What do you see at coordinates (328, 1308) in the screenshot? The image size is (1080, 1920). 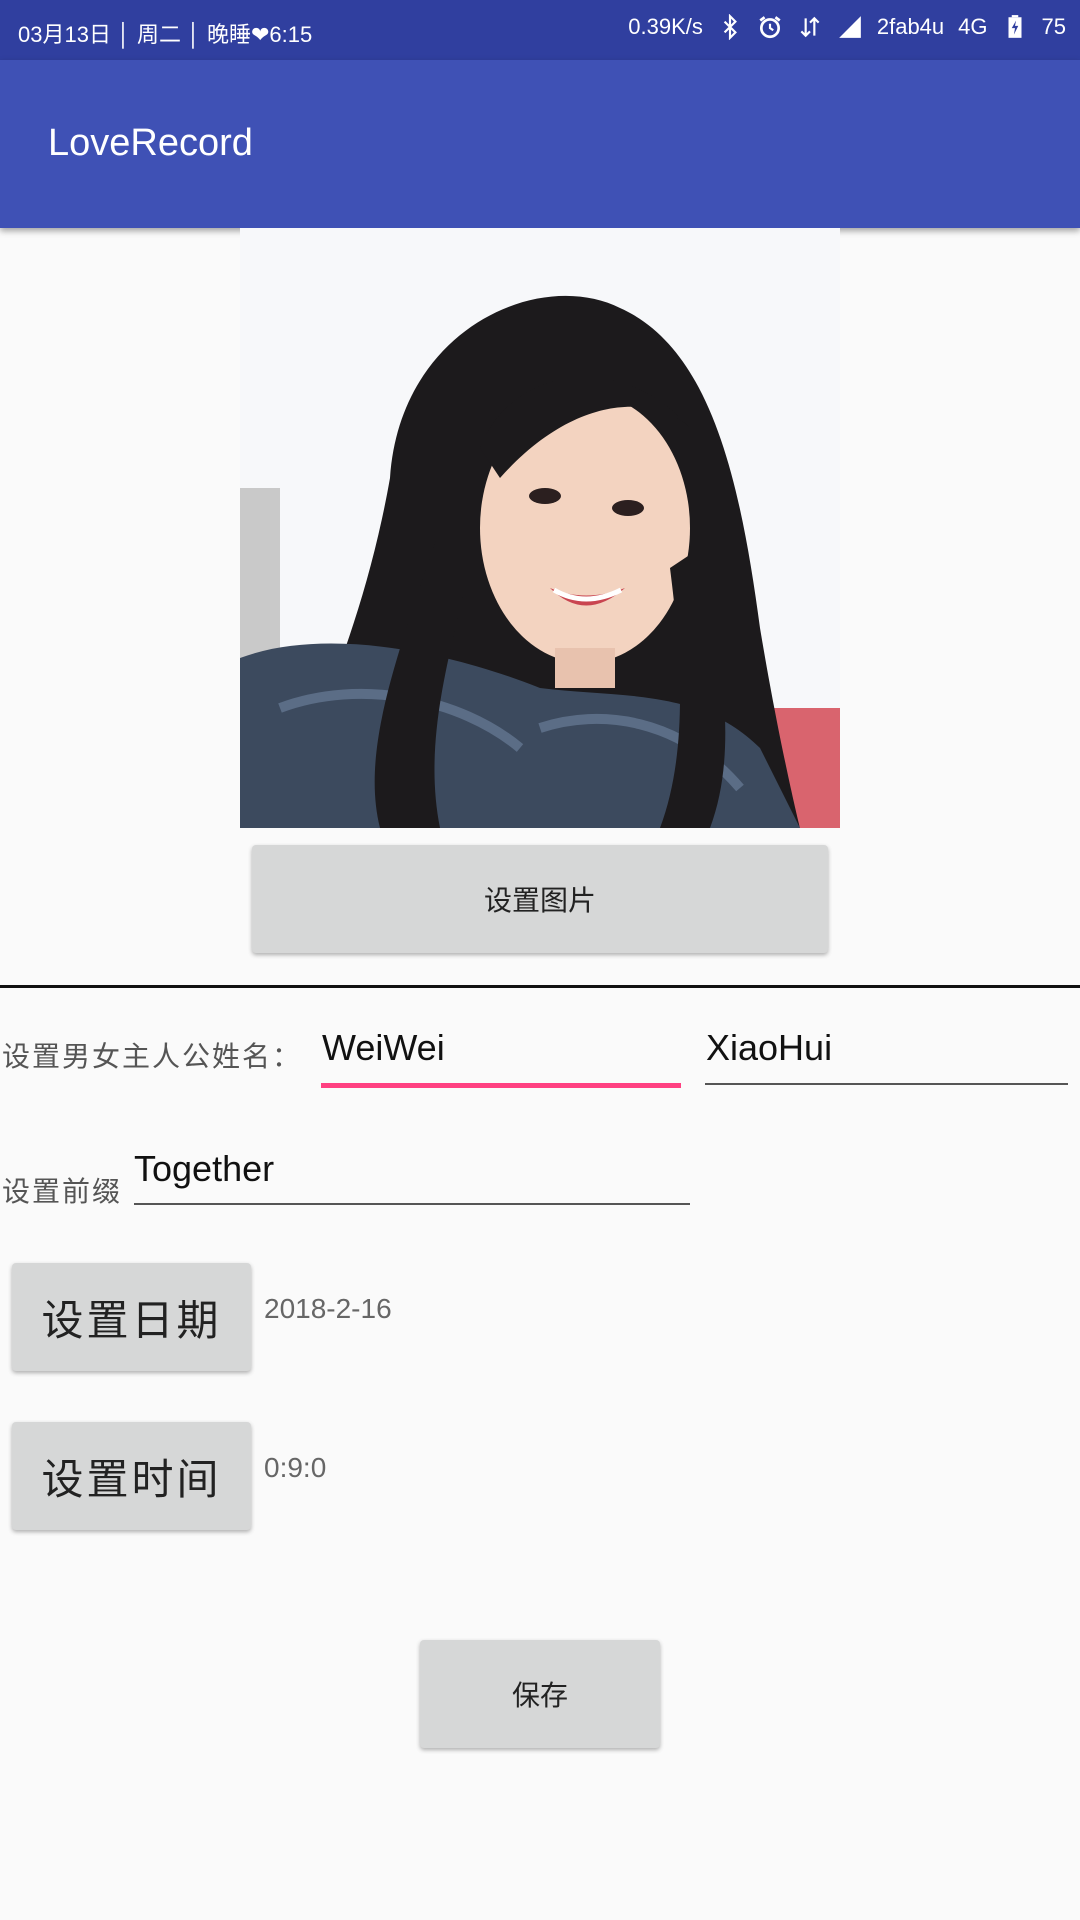 I see `date-value: 2018-2-16` at bounding box center [328, 1308].